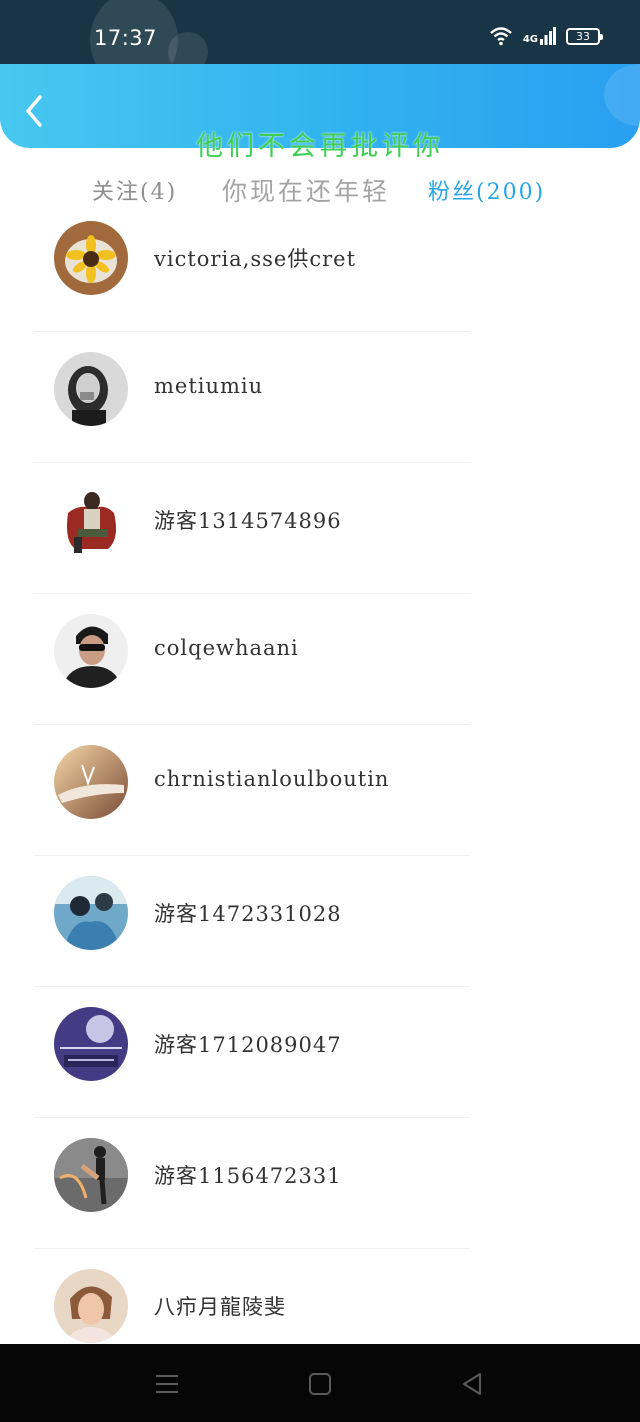 Image resolution: width=640 pixels, height=1422 pixels. I want to click on user-name: 游客1156472331, so click(248, 1176).